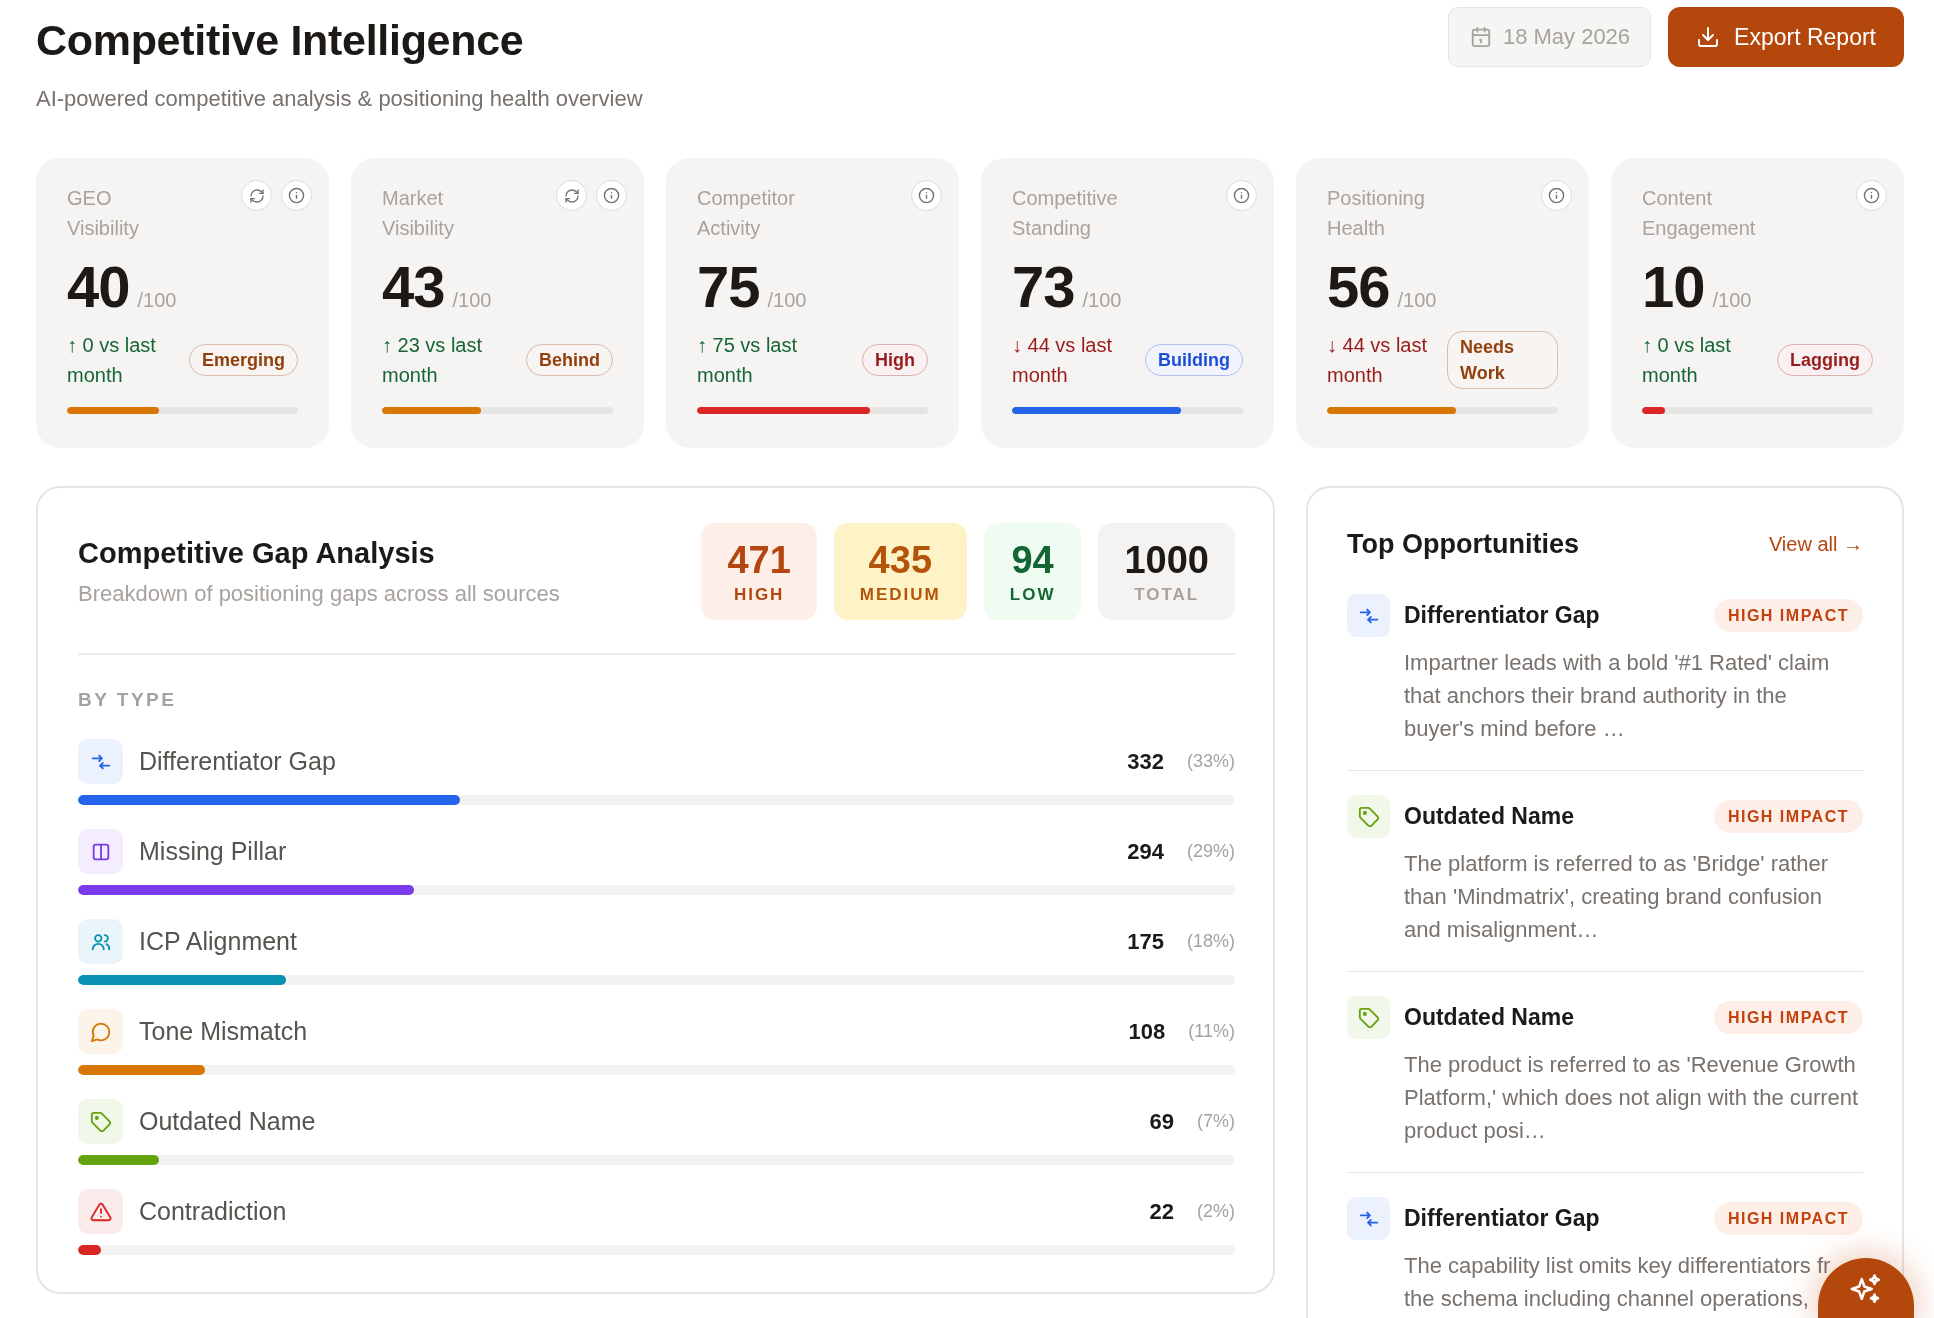 The width and height of the screenshot is (1934, 1318). Describe the element at coordinates (1167, 594) in the screenshot. I see `stat-label: TOTAL` at that location.